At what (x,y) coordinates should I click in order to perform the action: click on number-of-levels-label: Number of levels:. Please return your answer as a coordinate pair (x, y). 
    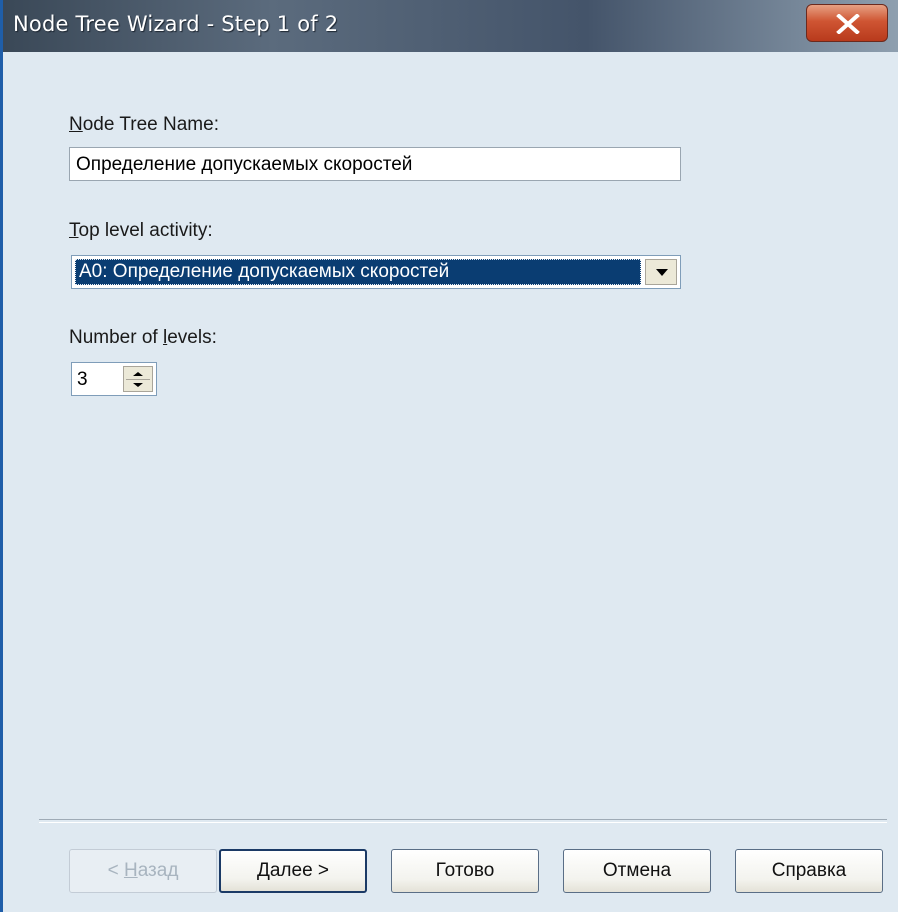
    Looking at the image, I should click on (143, 337).